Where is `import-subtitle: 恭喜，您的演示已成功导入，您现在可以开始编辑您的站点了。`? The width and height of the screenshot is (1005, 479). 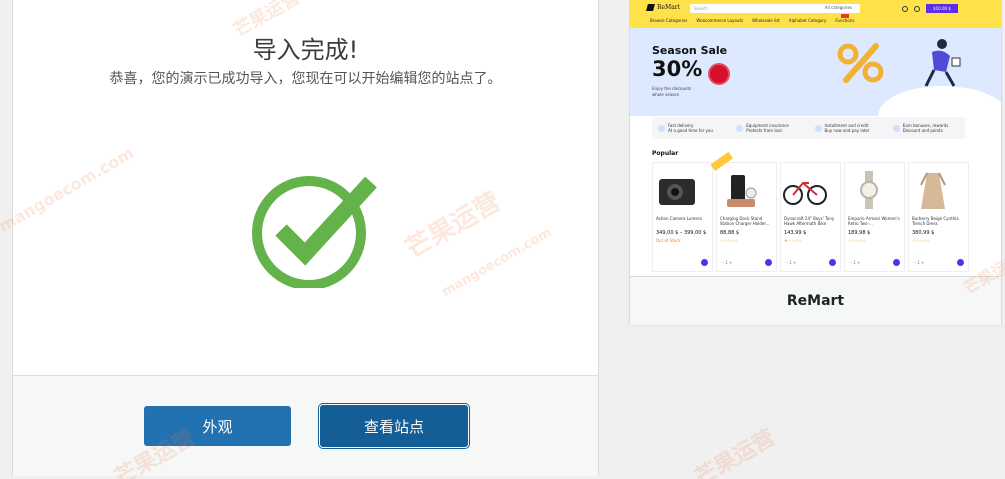
import-subtitle: 恭喜，您的演示已成功导入，您现在可以开始编辑您的站点了。 is located at coordinates (305, 79).